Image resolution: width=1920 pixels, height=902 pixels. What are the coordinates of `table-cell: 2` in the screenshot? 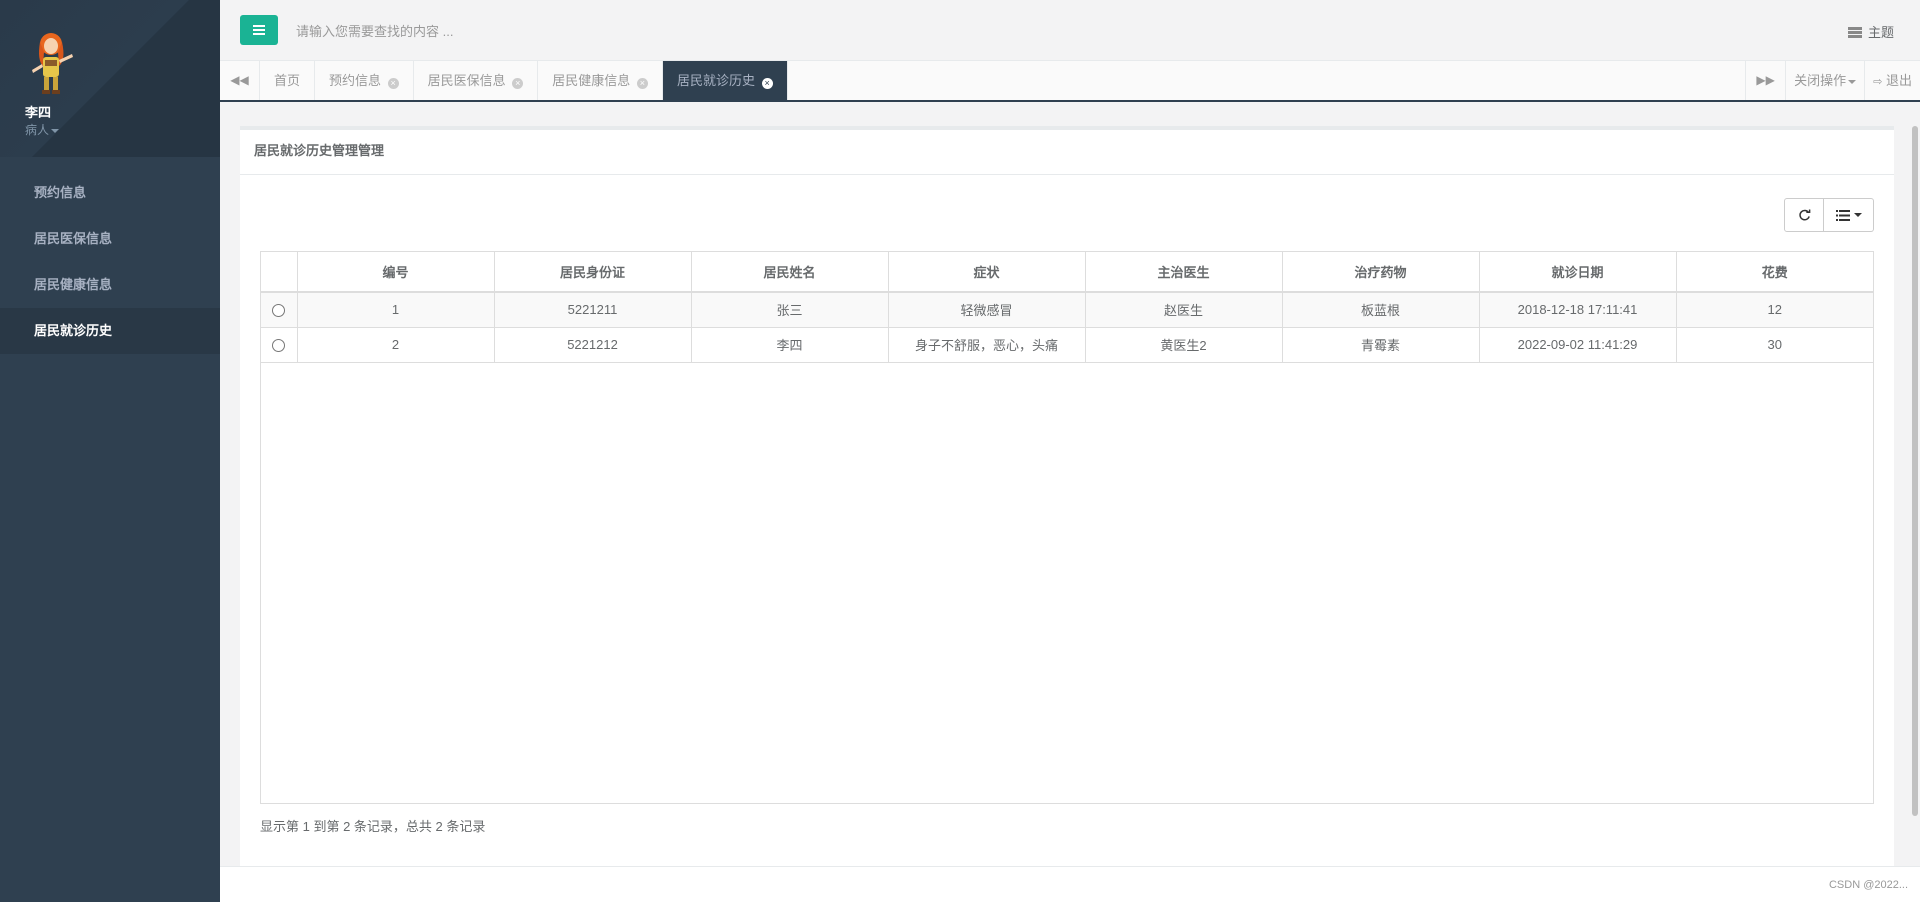 It's located at (396, 345).